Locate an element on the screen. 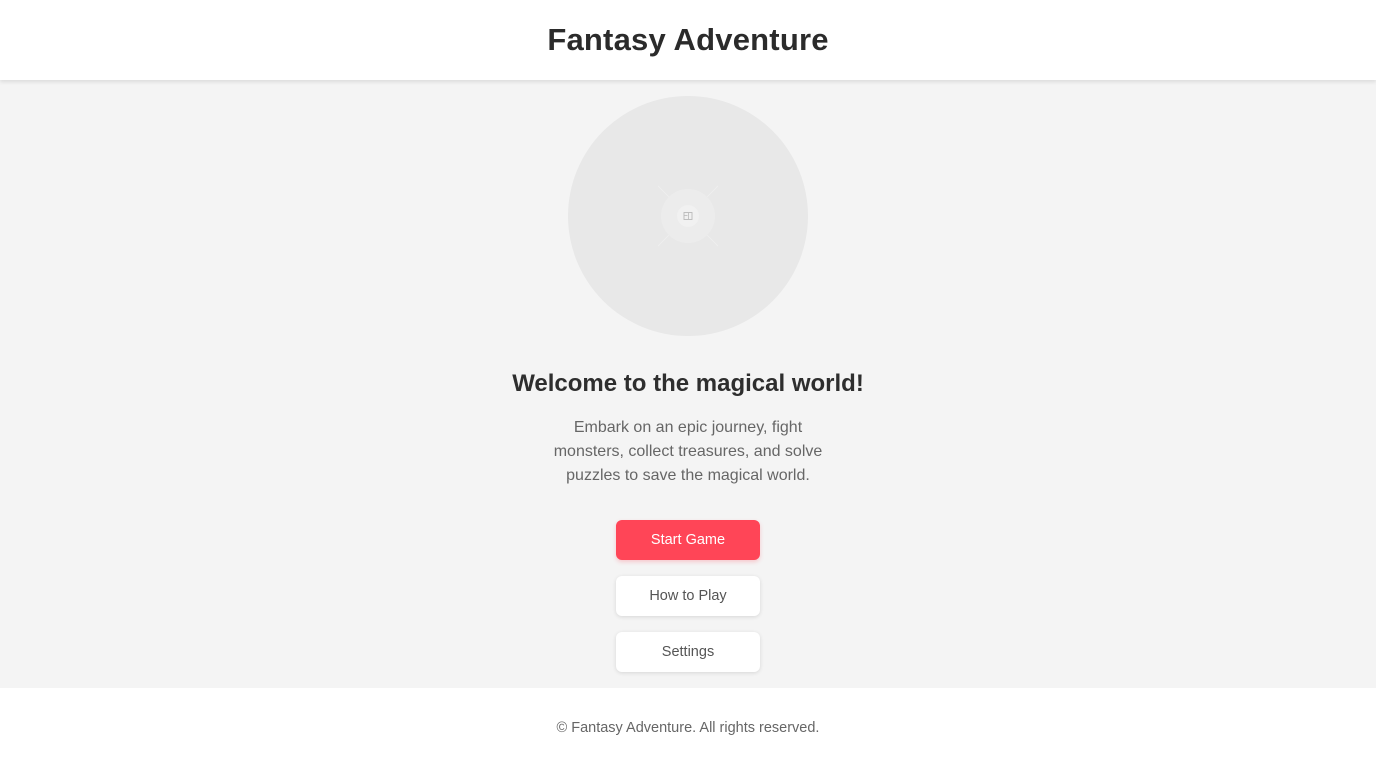  hero-image is located at coordinates (688, 216).